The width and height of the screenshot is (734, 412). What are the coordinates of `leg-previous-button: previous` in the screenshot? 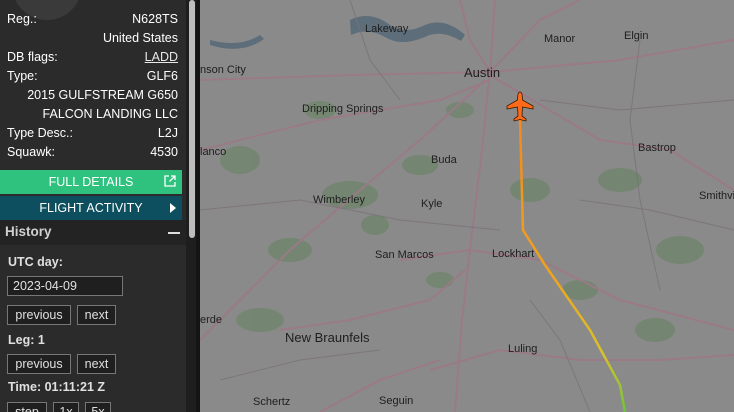 It's located at (39, 364).